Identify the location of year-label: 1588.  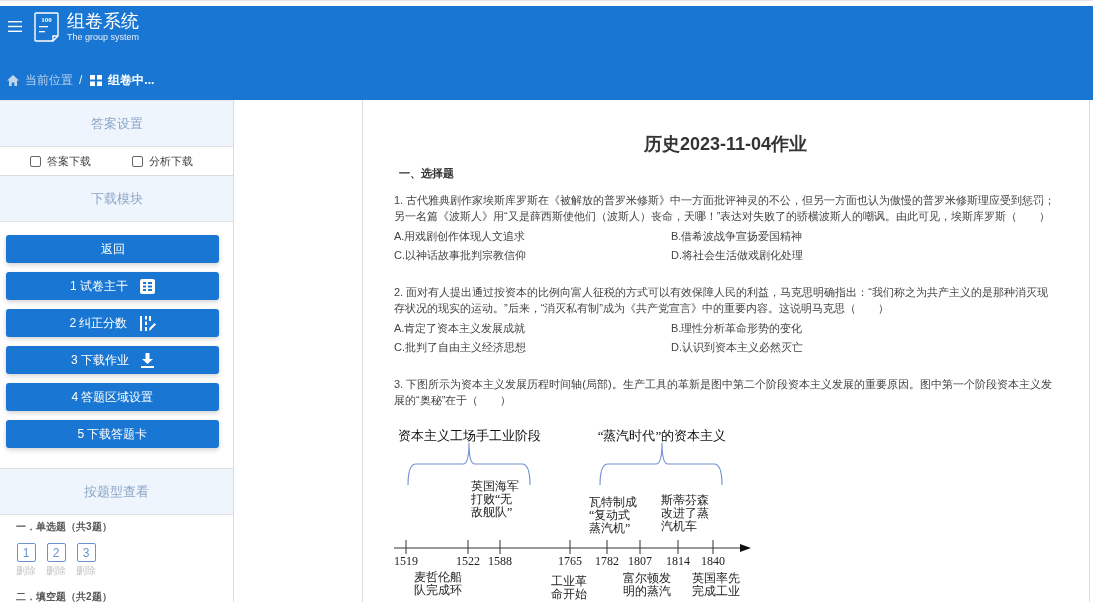
(500, 561).